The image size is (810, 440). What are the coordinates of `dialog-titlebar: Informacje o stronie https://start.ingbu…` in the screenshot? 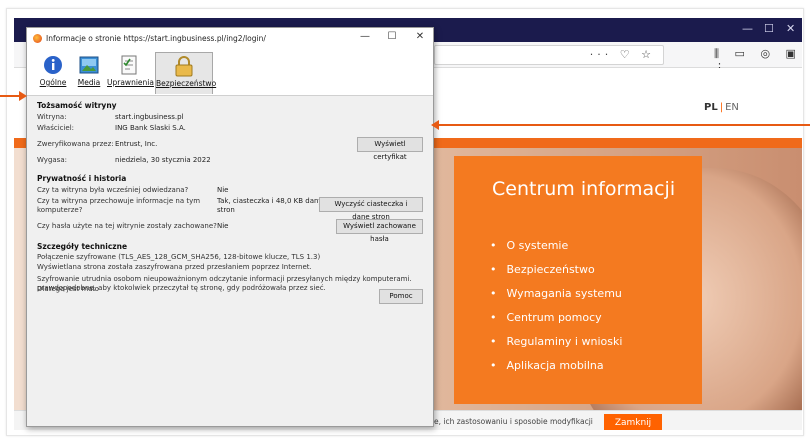 It's located at (230, 39).